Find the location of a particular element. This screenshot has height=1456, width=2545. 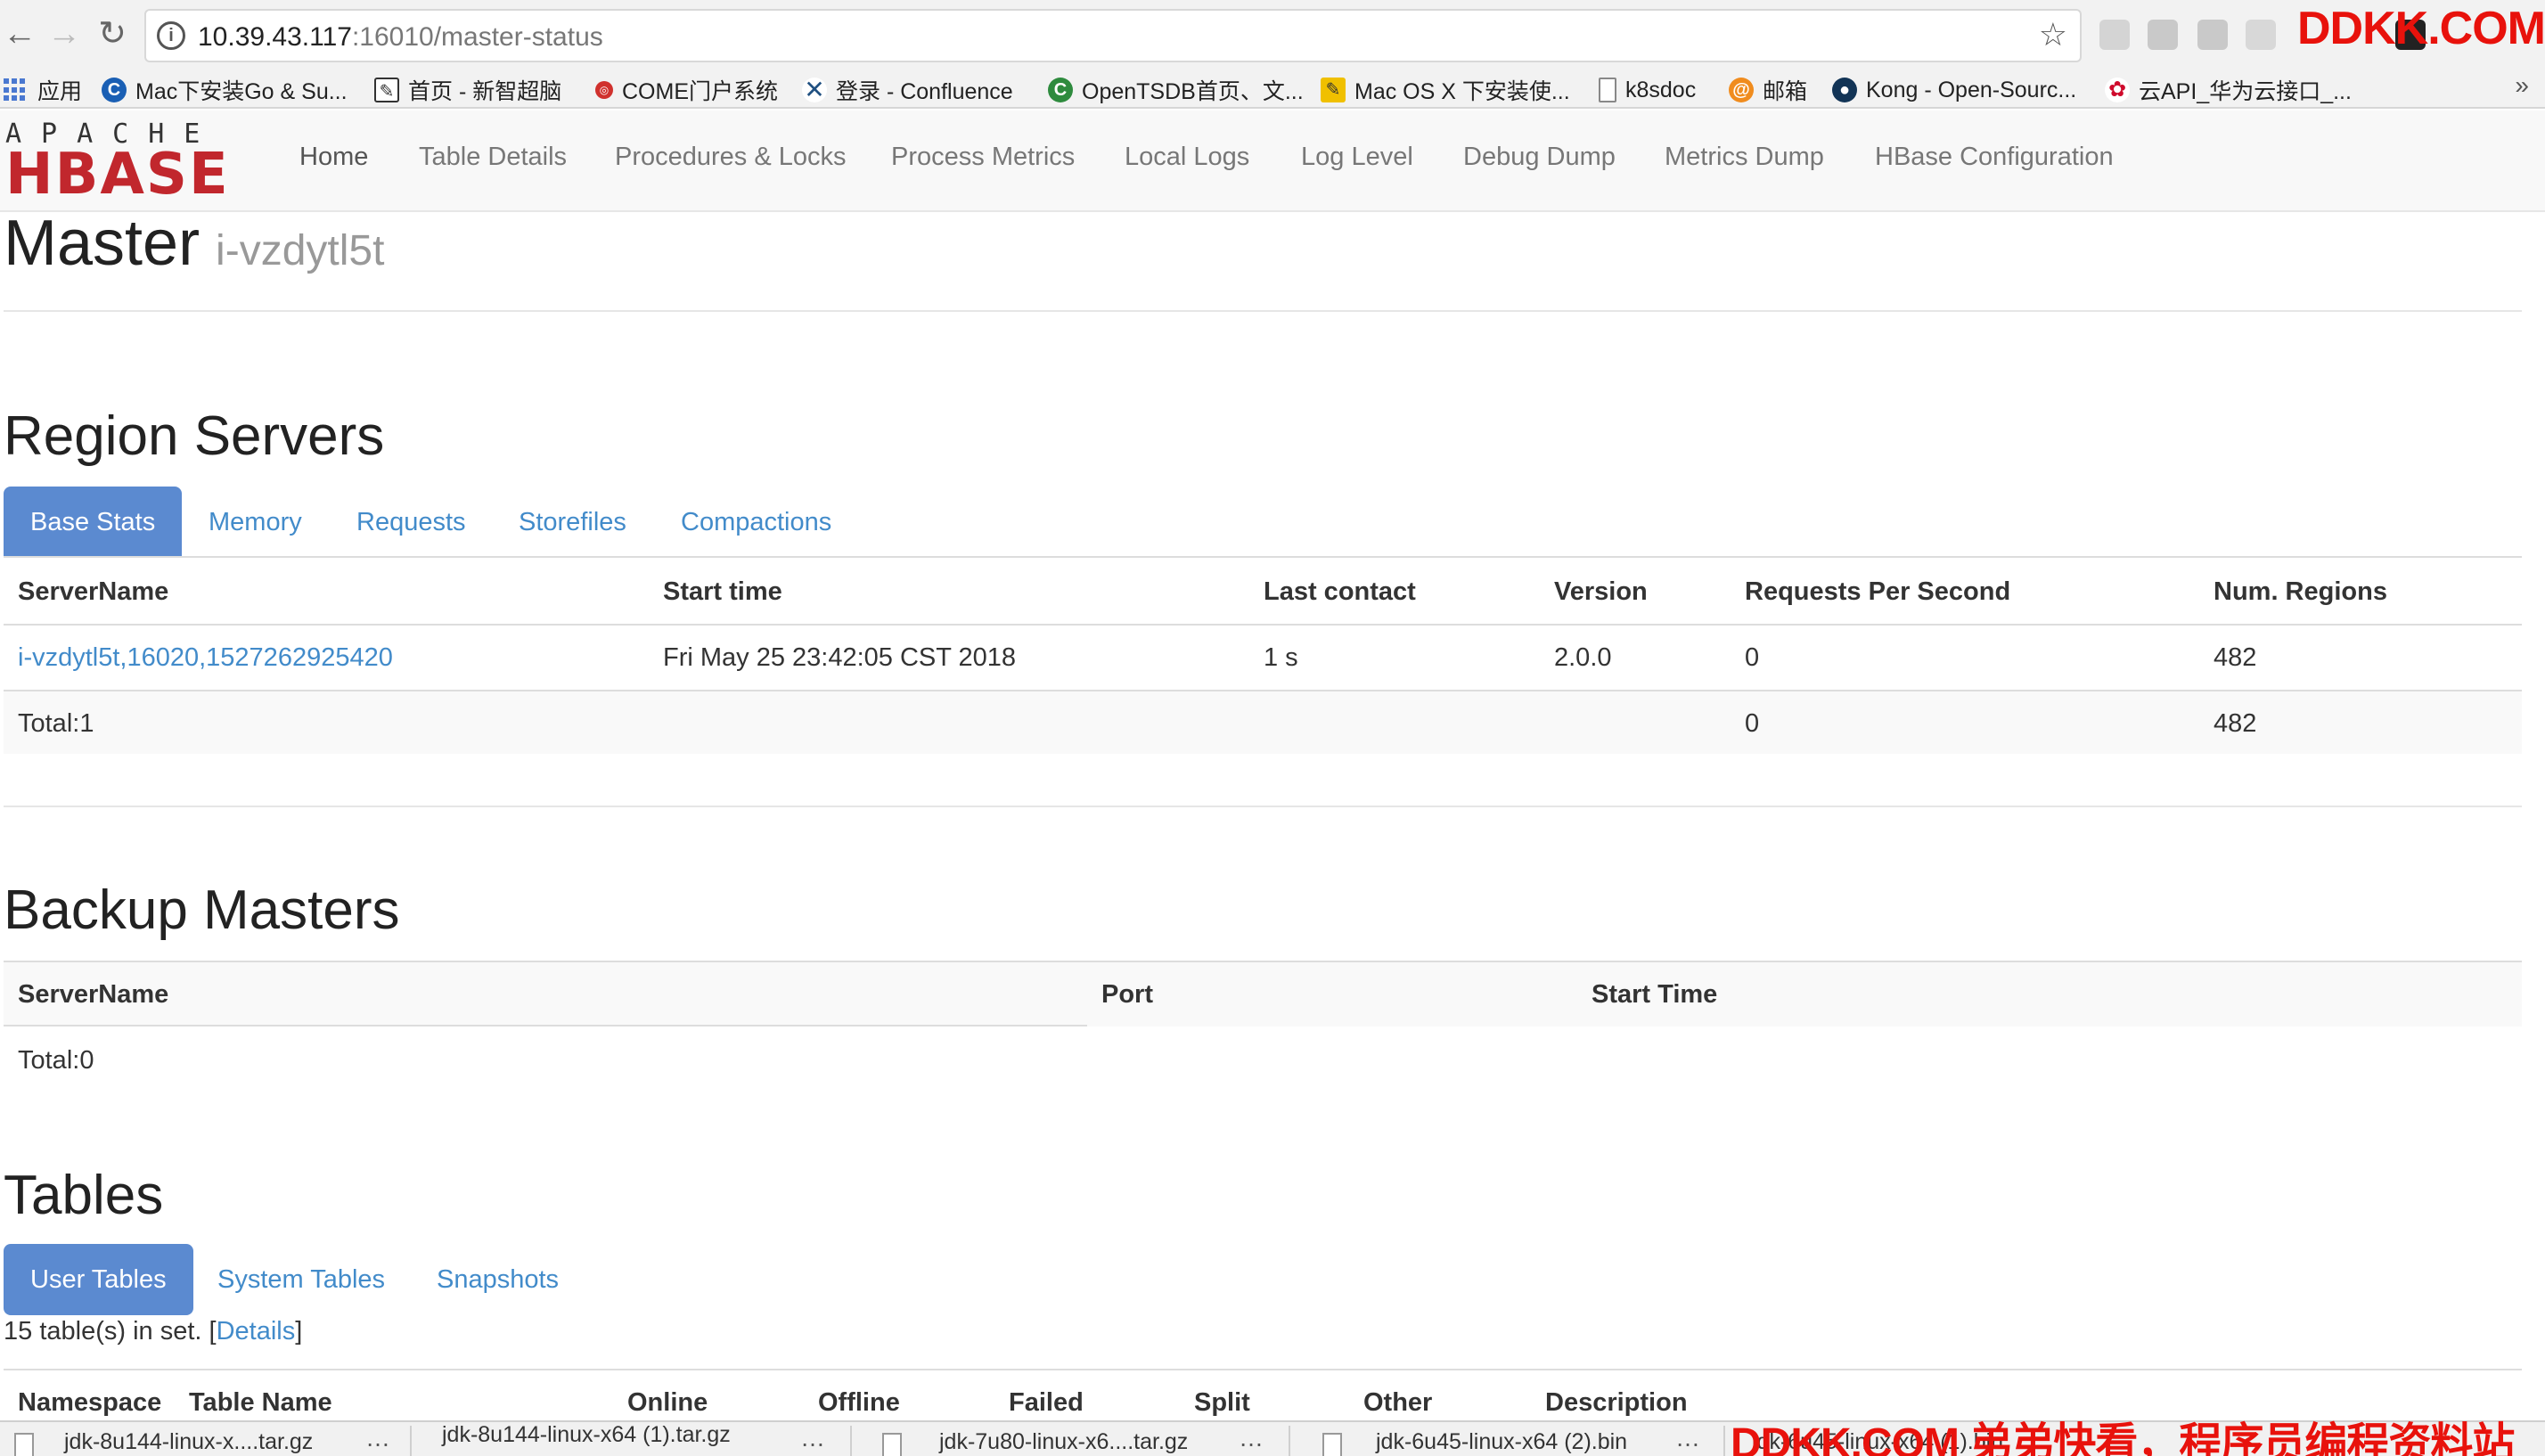

url-text: 10.39.43.117:16010/master-status is located at coordinates (401, 37).